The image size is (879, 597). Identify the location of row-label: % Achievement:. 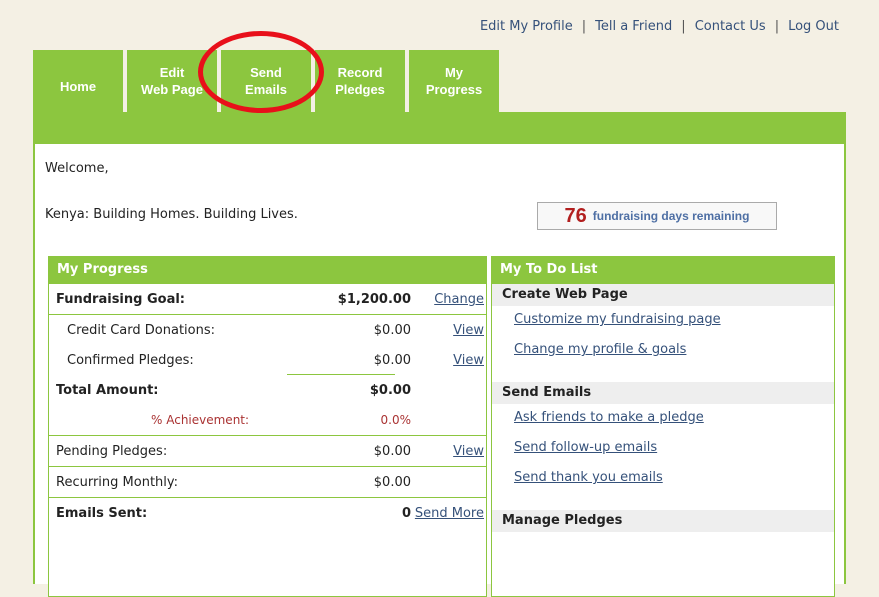
(200, 420).